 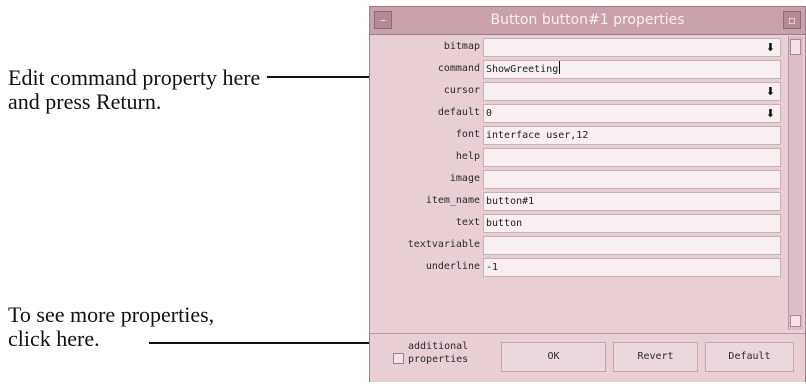 I want to click on callout-more-properties-line-2: click here., so click(x=54, y=338).